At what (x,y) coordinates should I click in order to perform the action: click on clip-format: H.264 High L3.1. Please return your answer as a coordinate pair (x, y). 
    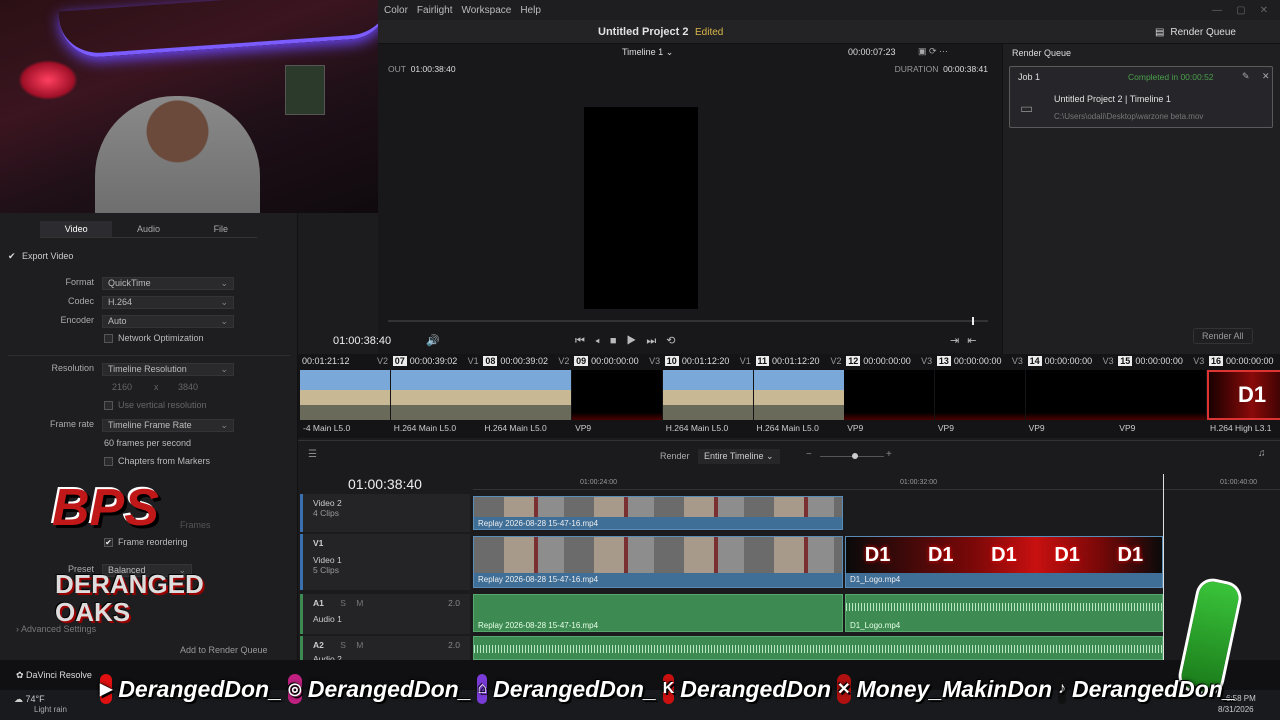
    Looking at the image, I should click on (1241, 428).